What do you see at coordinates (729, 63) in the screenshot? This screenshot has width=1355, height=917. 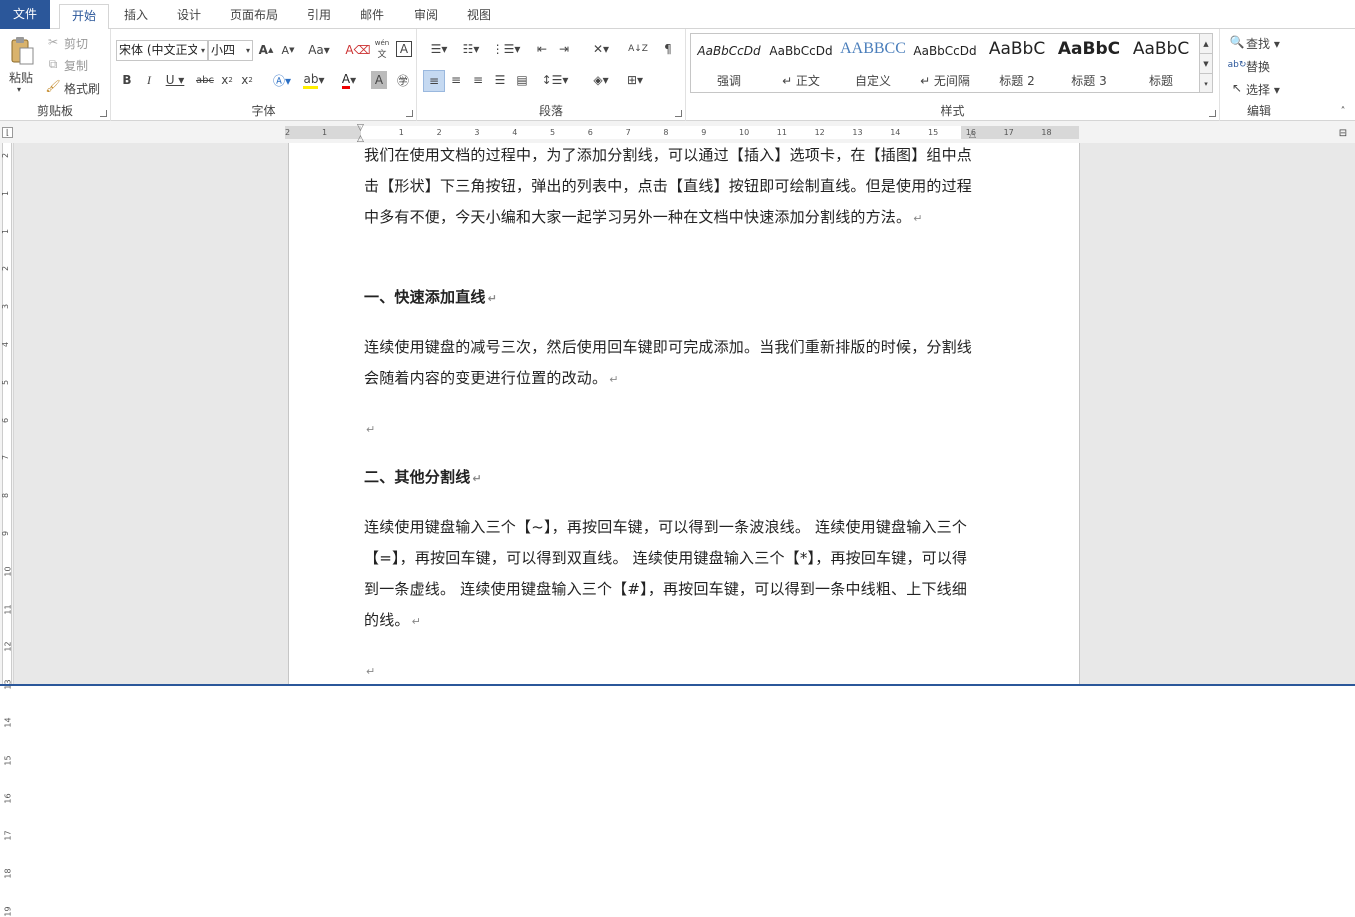 I see `style-emphasis: AaBbCcDd 强调` at bounding box center [729, 63].